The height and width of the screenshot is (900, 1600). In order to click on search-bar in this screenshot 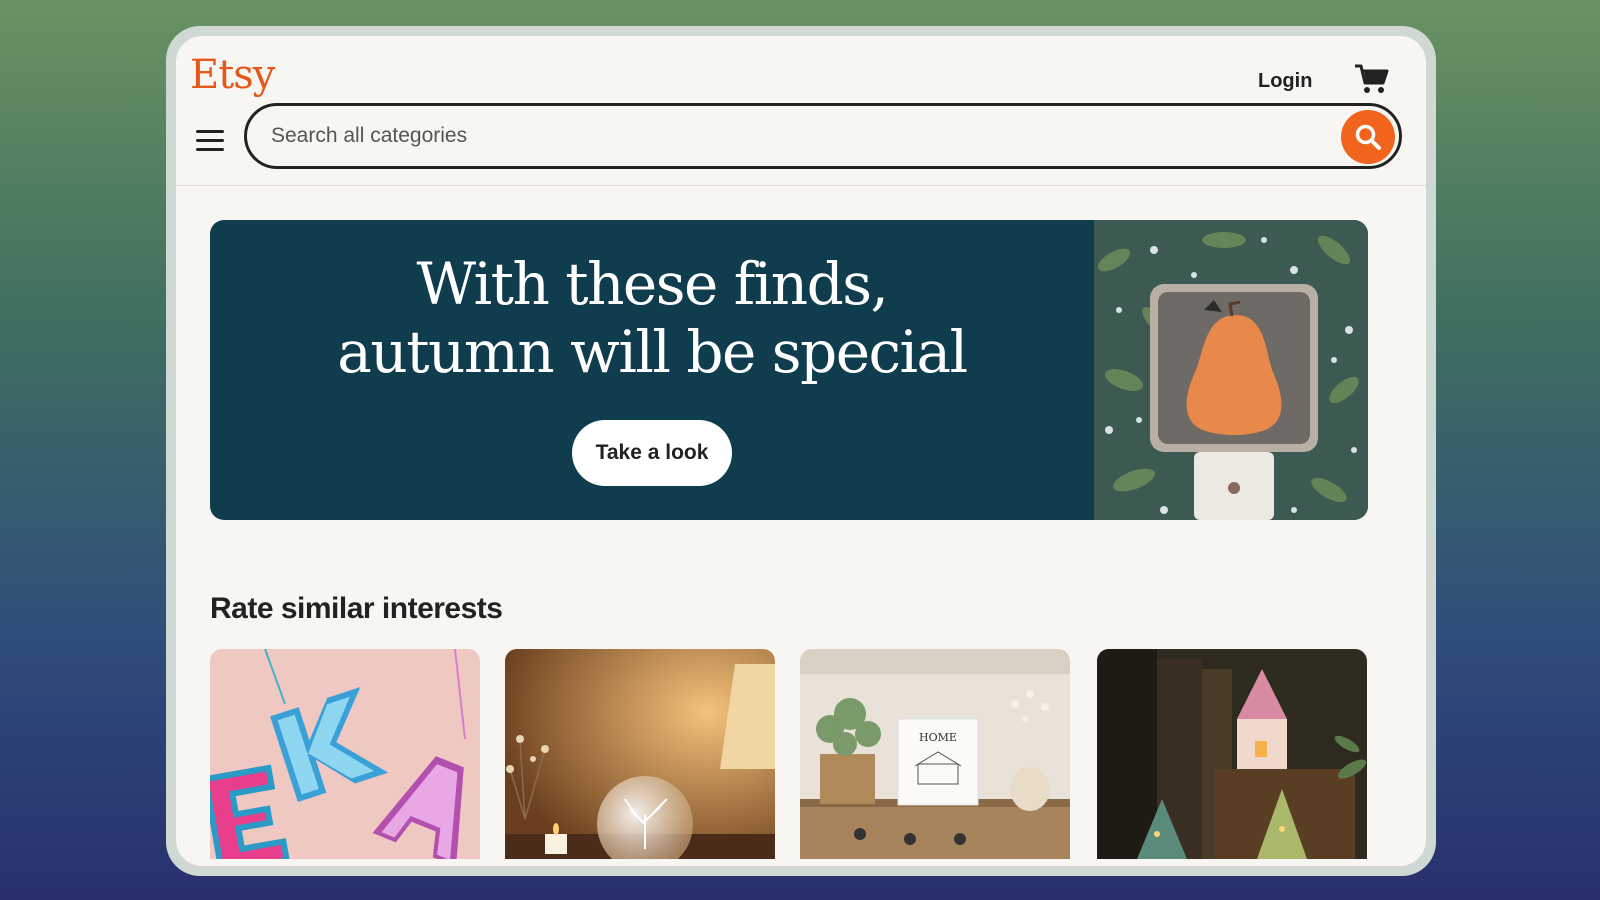, I will do `click(823, 136)`.